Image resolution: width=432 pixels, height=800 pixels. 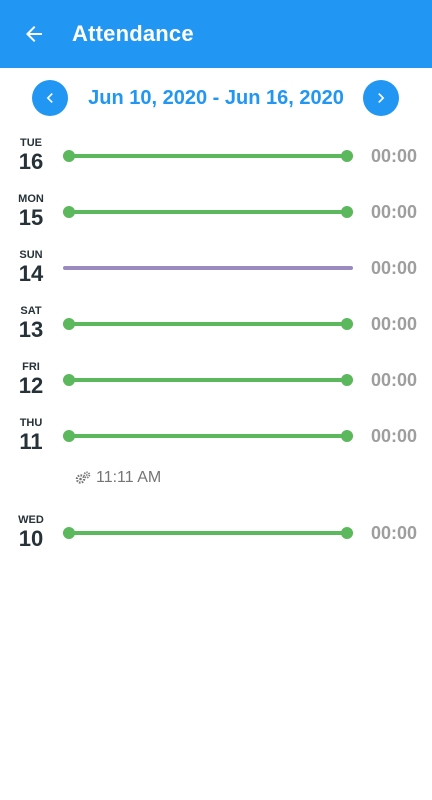 I want to click on day-of-week: FRI, so click(x=31, y=367).